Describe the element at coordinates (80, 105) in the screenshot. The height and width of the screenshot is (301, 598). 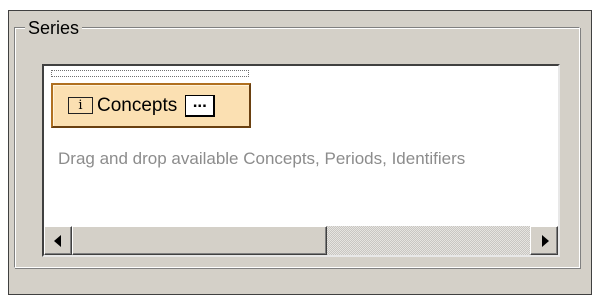
I see `info-icon: i` at that location.